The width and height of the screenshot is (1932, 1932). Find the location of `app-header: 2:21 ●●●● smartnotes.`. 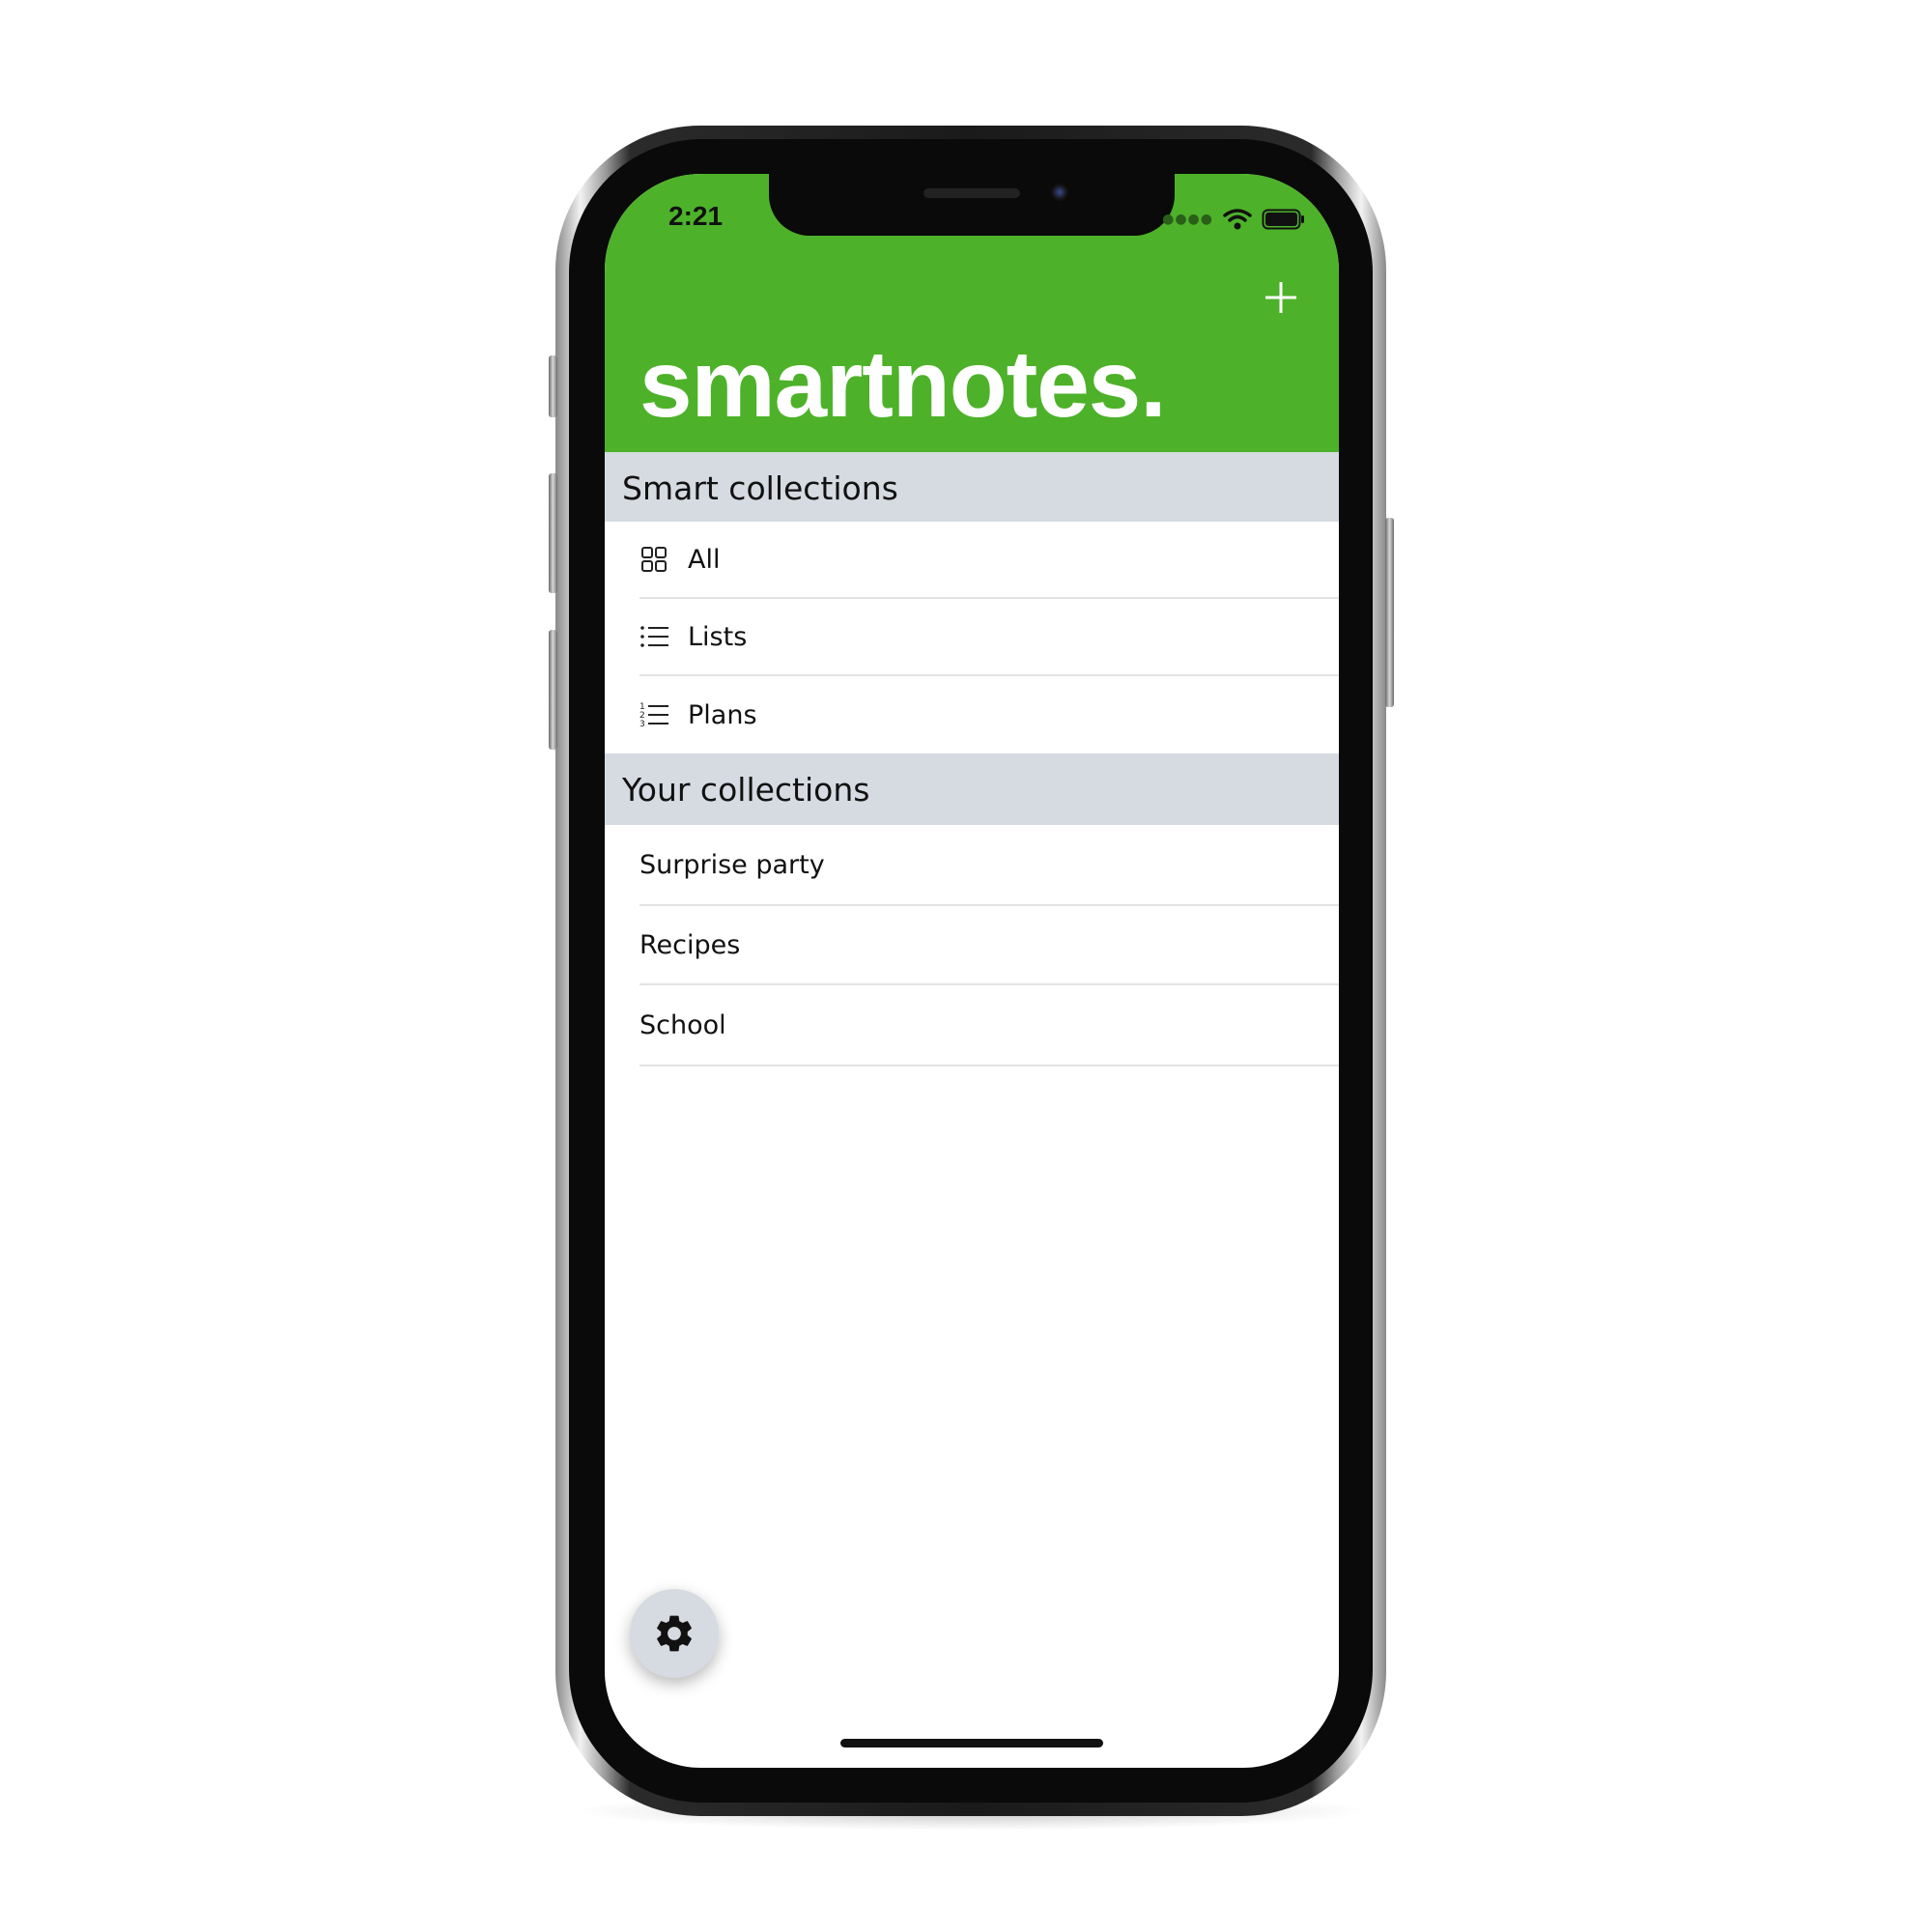

app-header: 2:21 ●●●● smartnotes. is located at coordinates (972, 313).